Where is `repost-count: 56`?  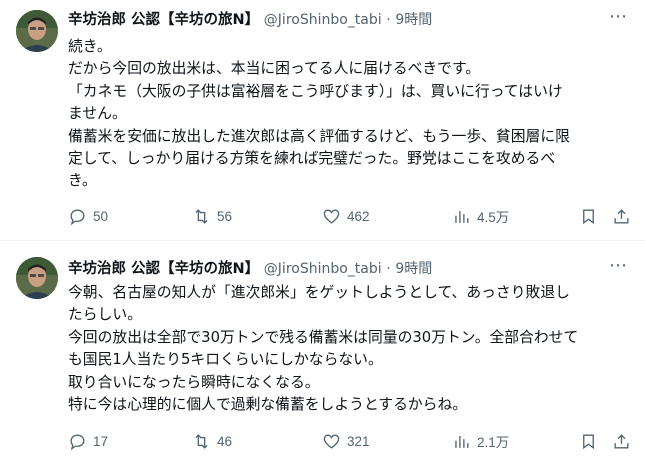
repost-count: 56 is located at coordinates (225, 216).